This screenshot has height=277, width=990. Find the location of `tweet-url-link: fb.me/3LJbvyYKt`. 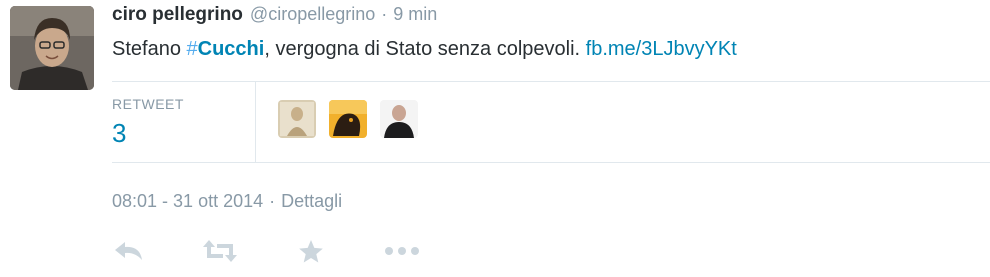

tweet-url-link: fb.me/3LJbvyYKt is located at coordinates (661, 49).